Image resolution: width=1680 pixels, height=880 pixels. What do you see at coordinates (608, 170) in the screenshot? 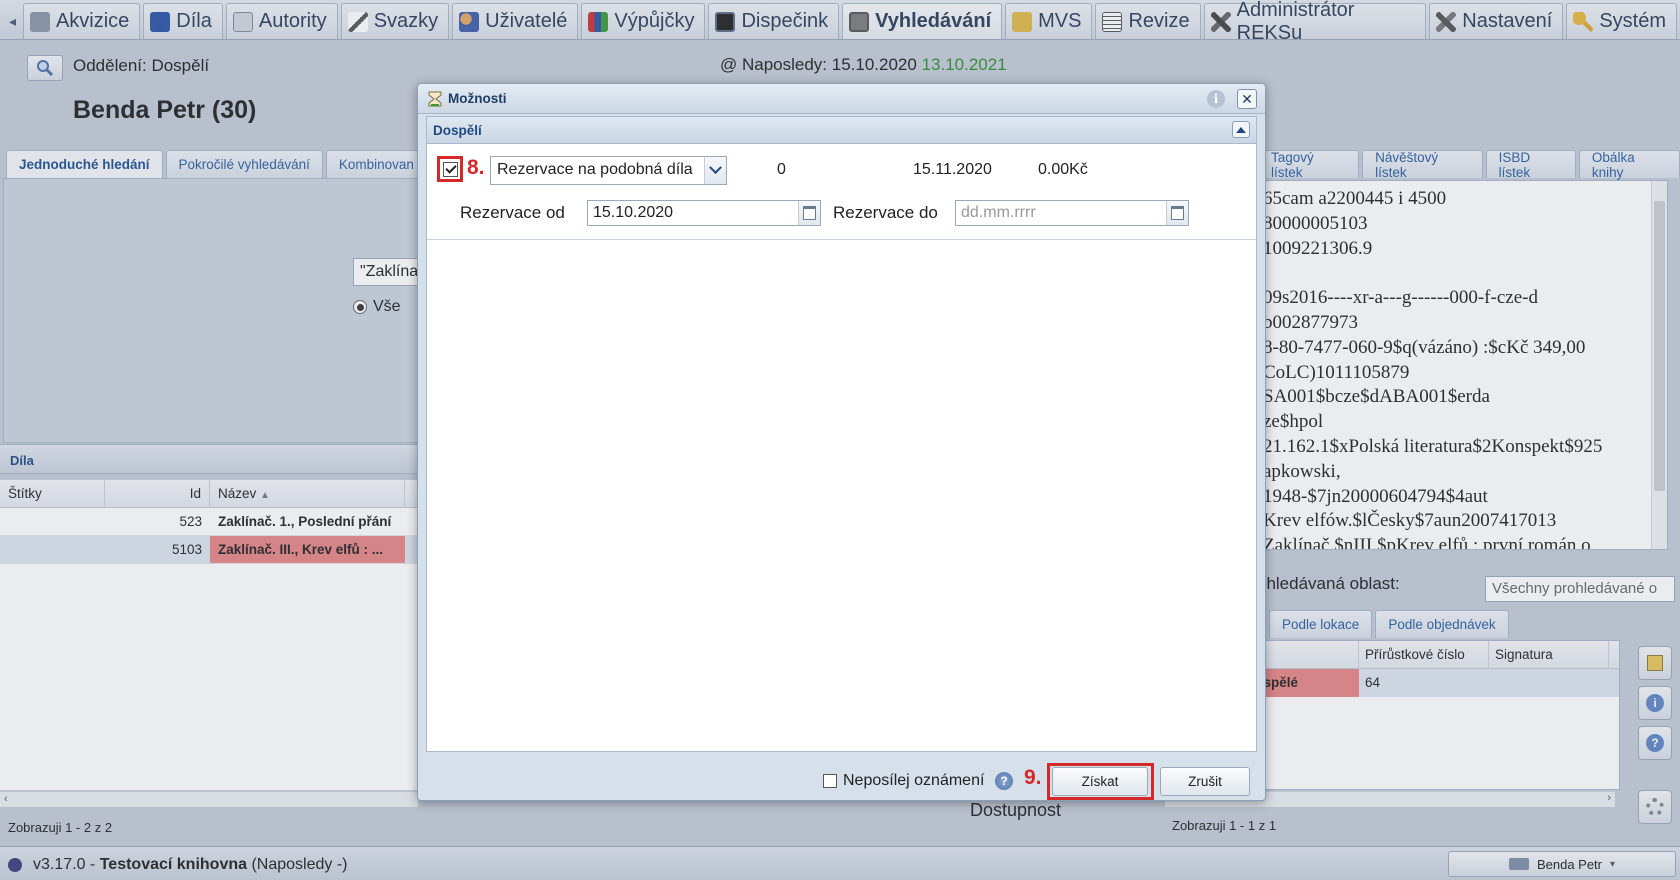
I see `reservation-type-select: Rezervace na podobná díla` at bounding box center [608, 170].